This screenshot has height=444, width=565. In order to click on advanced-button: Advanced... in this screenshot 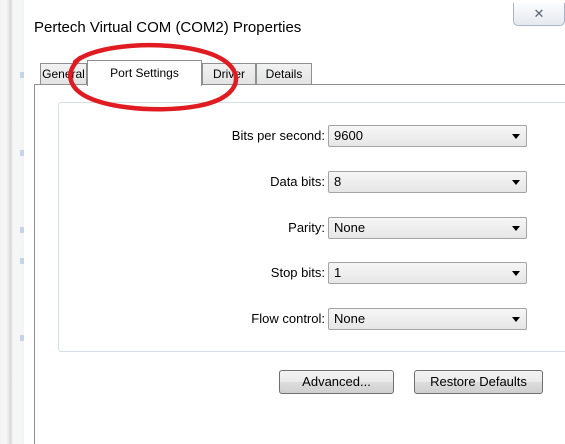, I will do `click(336, 382)`.